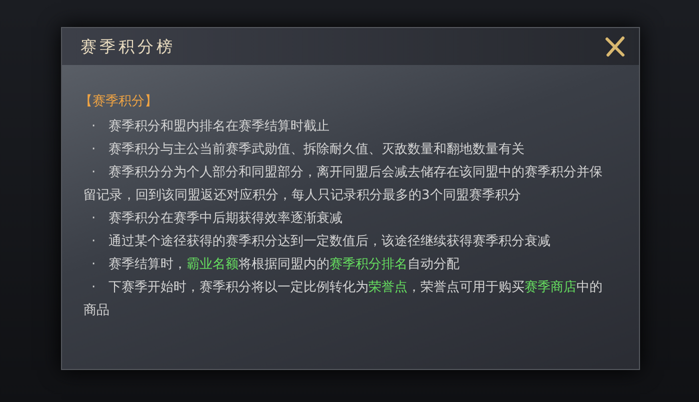 The width and height of the screenshot is (699, 402). What do you see at coordinates (308, 150) in the screenshot?
I see `rule-text: · 赛季积分与主公当前赛季武勋值、拆除耐久值、灭敌数量和翻地数量有关` at bounding box center [308, 150].